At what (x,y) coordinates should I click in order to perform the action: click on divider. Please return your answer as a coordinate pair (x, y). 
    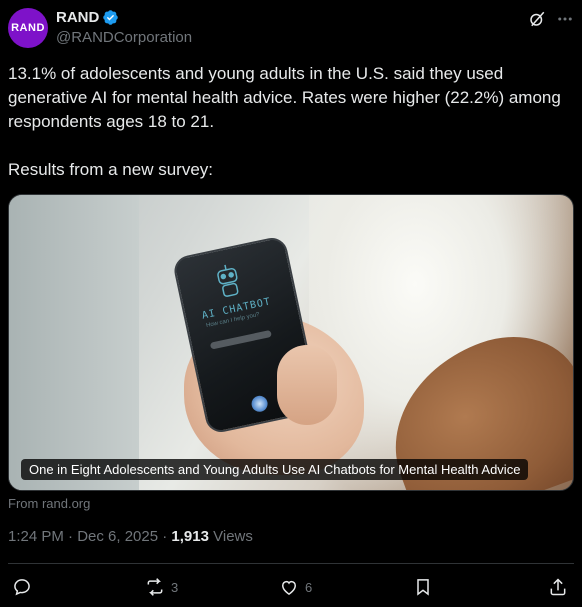
    Looking at the image, I should click on (291, 563).